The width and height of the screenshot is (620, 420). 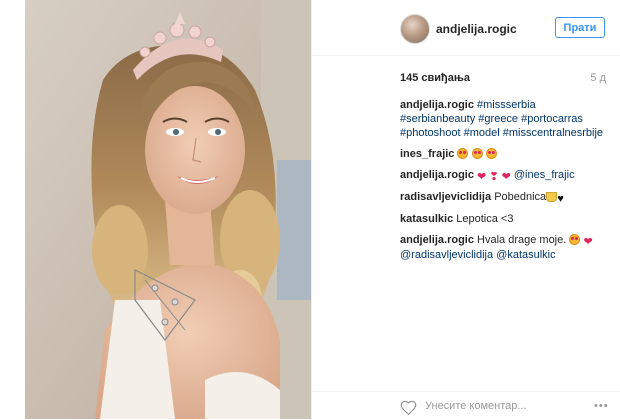 What do you see at coordinates (503, 154) in the screenshot?
I see `comment-item: ines_frajic` at bounding box center [503, 154].